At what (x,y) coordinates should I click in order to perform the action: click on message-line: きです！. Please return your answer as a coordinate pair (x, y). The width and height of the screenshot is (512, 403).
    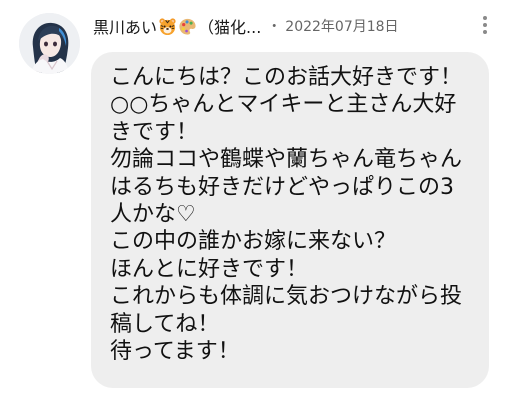
    Looking at the image, I should click on (154, 132).